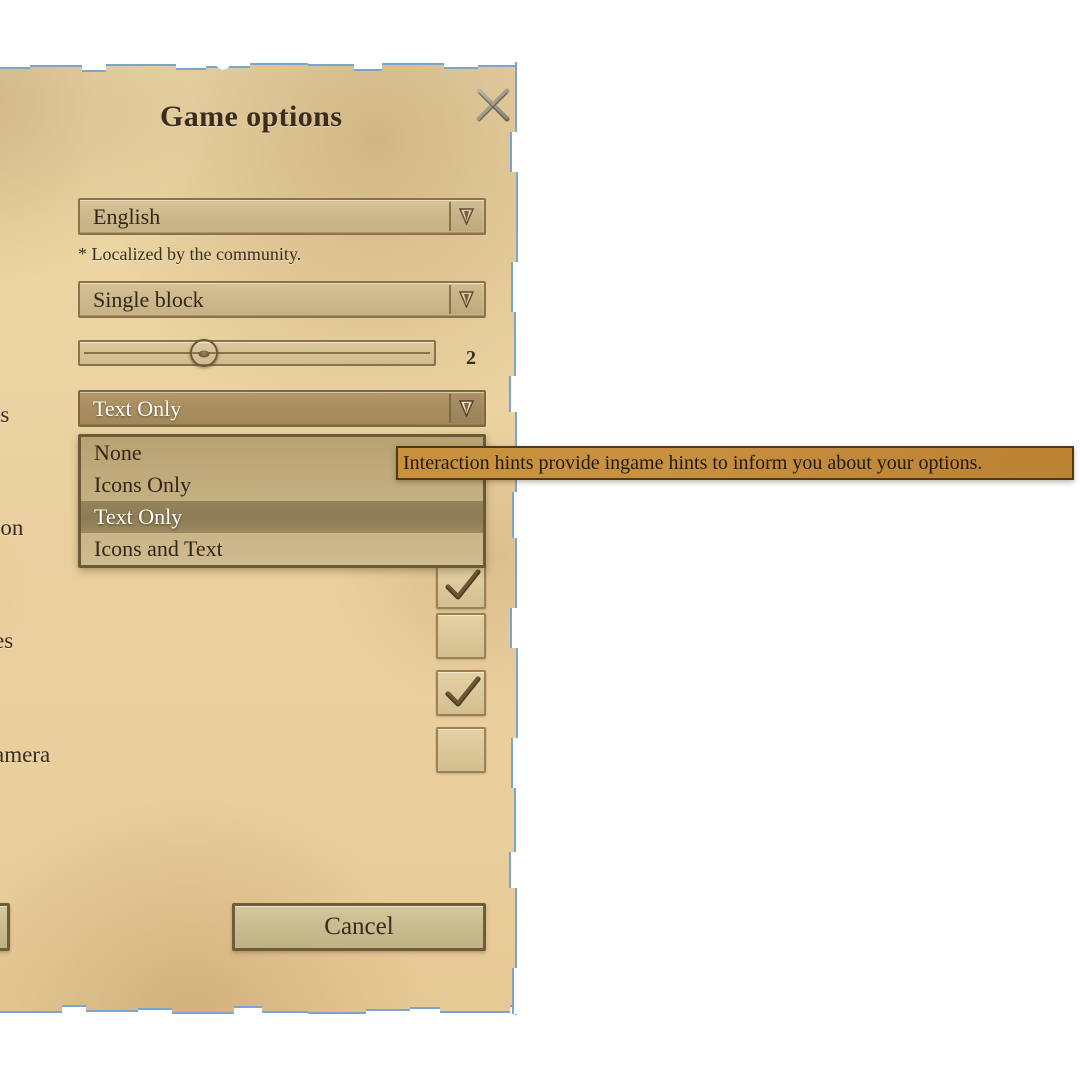 The width and height of the screenshot is (1080, 1080). Describe the element at coordinates (282, 517) in the screenshot. I see `dropdown-option: Text Only` at that location.